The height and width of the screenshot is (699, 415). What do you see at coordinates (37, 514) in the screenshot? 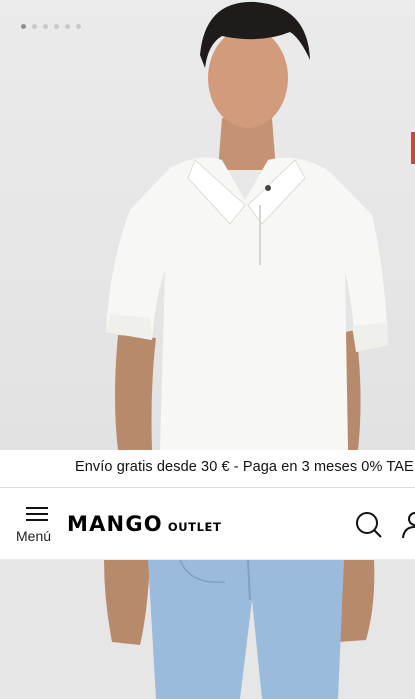
I see `hamburger-icon` at bounding box center [37, 514].